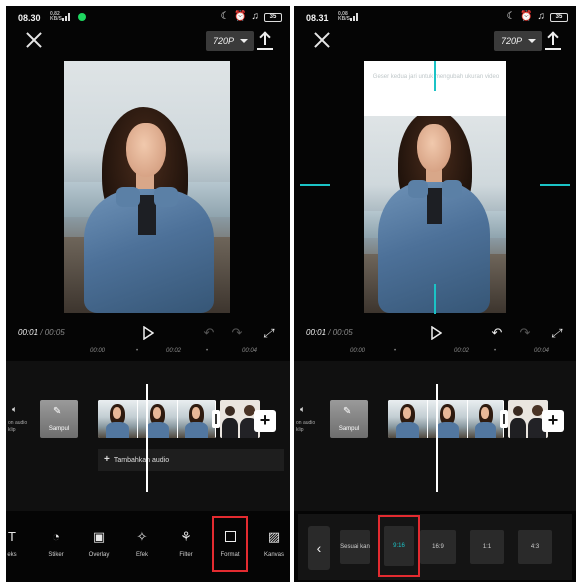 The width and height of the screenshot is (582, 582). Describe the element at coordinates (19, 543) in the screenshot. I see `tool-text: T eks` at that location.